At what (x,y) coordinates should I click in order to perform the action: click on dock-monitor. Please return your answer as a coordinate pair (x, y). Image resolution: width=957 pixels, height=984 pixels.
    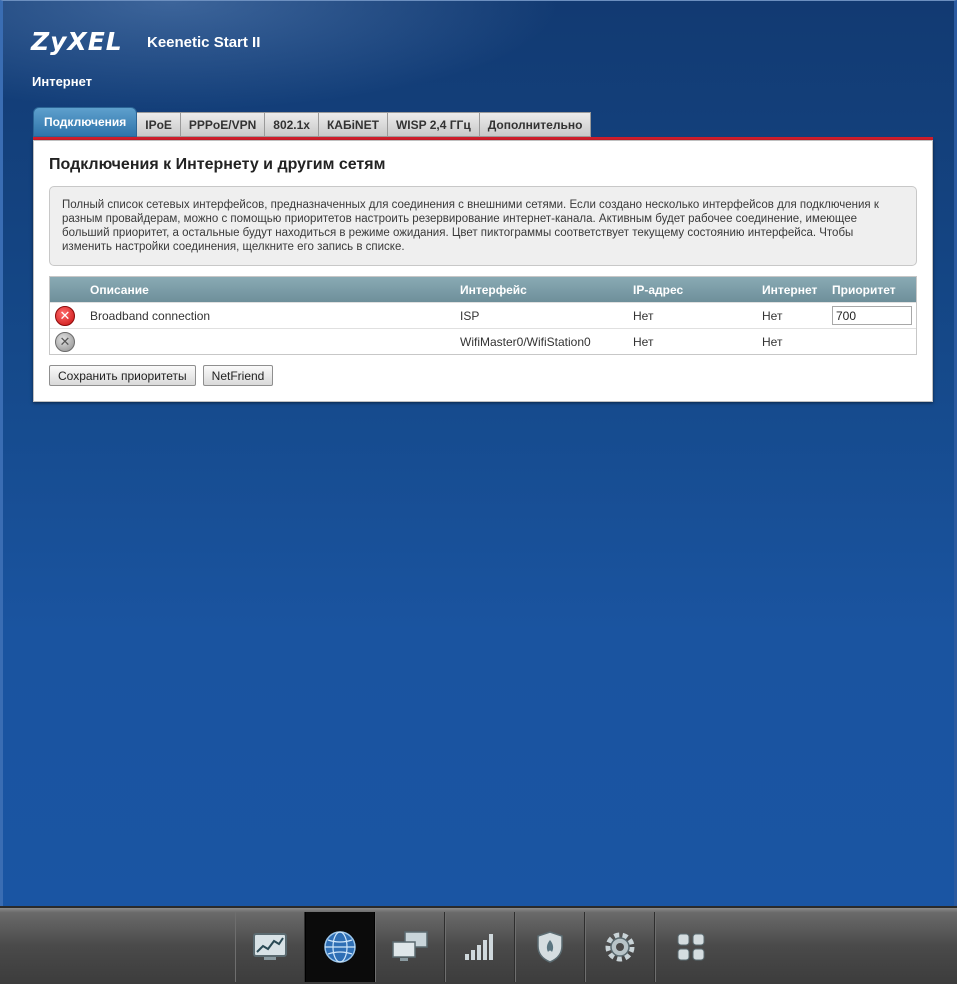
    Looking at the image, I should click on (270, 947).